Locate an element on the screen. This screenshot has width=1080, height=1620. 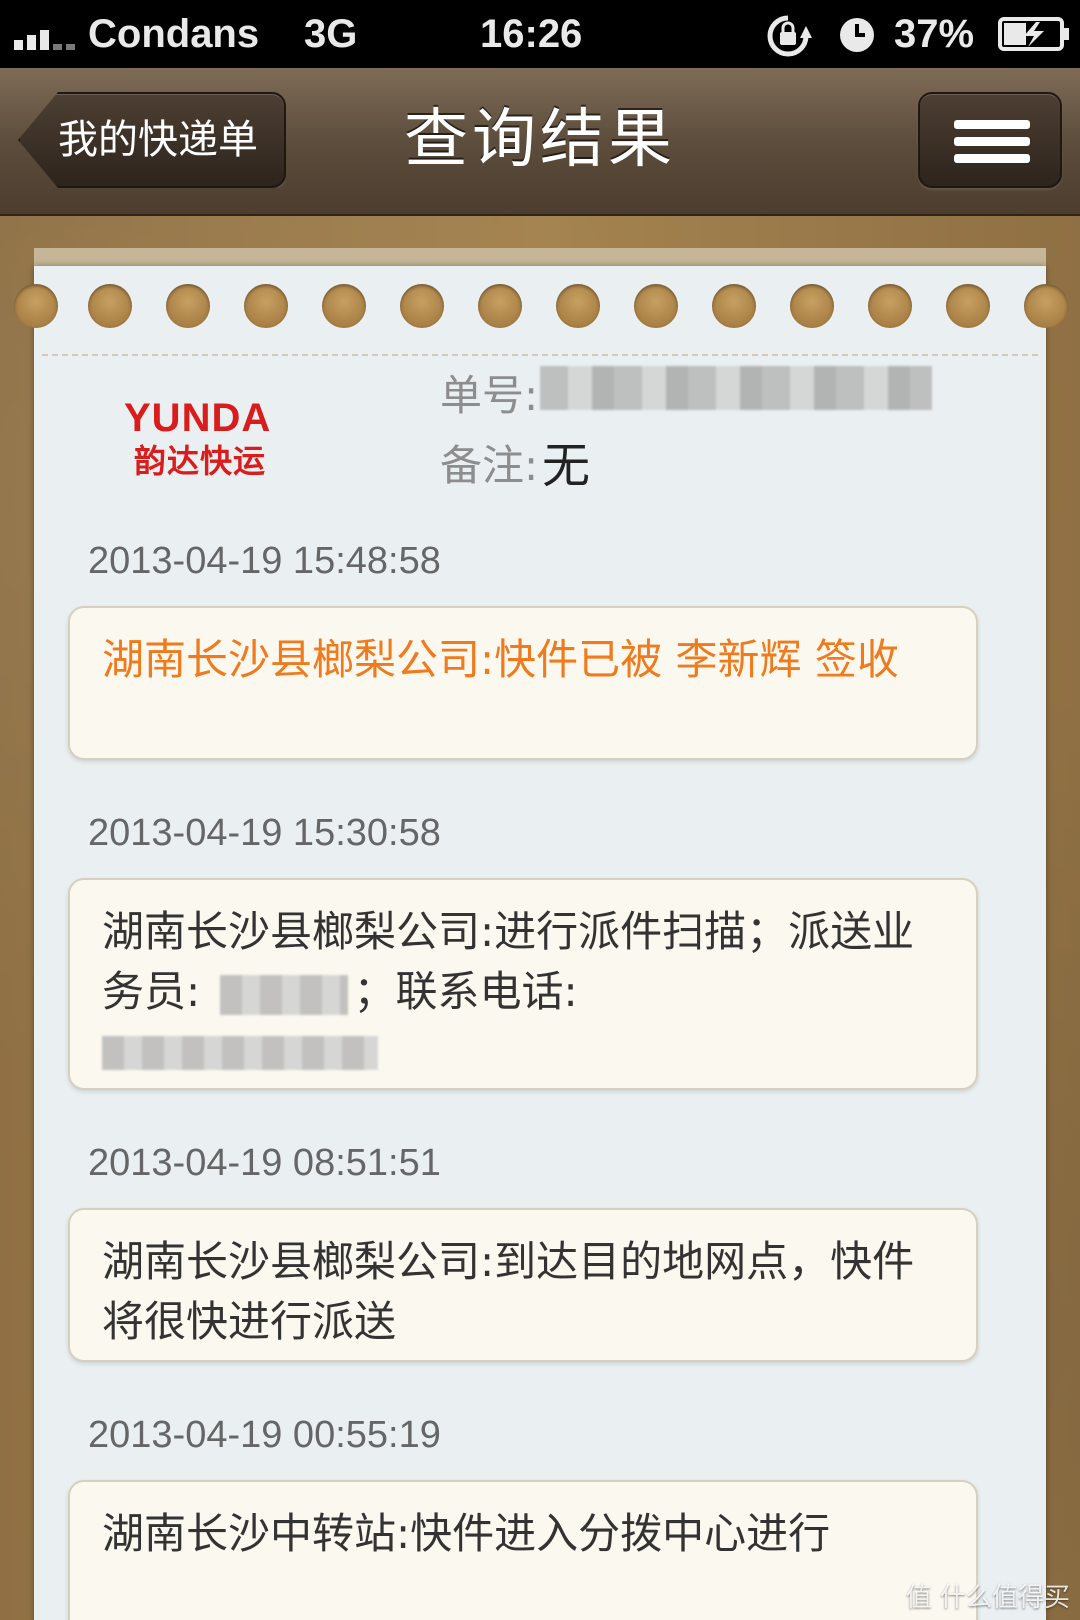
event-card: 湖南长沙县榔梨公司:进行派件扫描；派送业务员: ；联系电话: is located at coordinates (523, 984).